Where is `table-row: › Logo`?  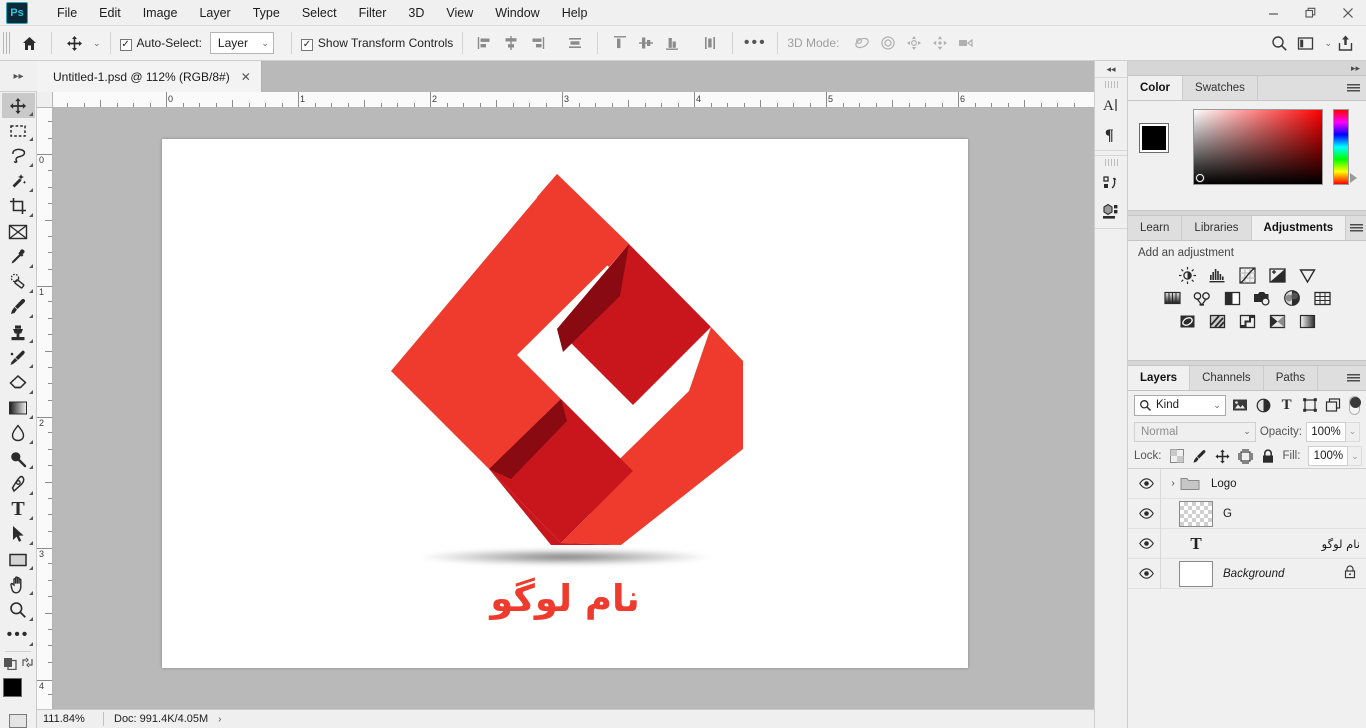 table-row: › Logo is located at coordinates (1247, 483).